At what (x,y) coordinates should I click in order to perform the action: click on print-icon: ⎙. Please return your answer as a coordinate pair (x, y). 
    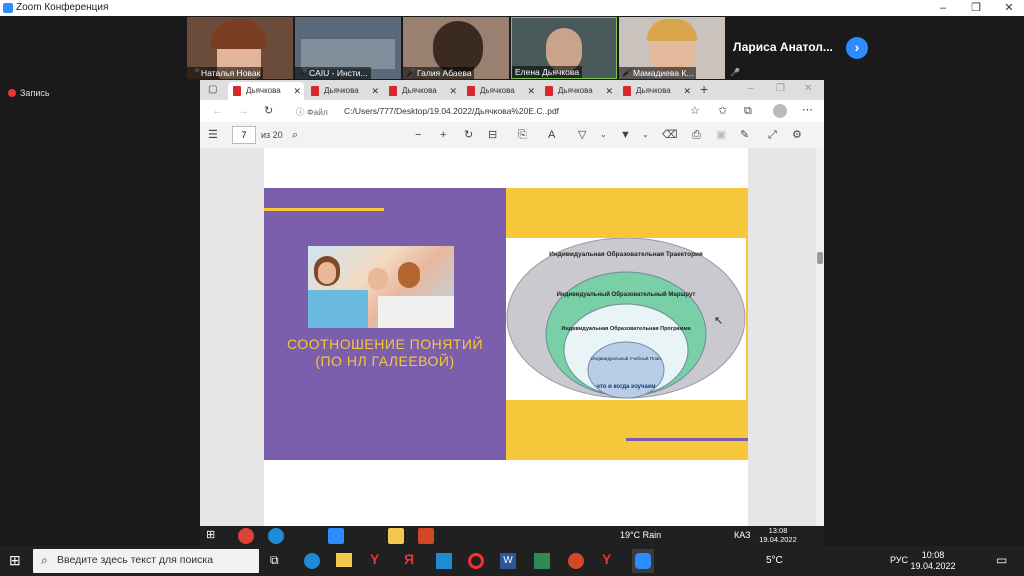
    Looking at the image, I should click on (696, 135).